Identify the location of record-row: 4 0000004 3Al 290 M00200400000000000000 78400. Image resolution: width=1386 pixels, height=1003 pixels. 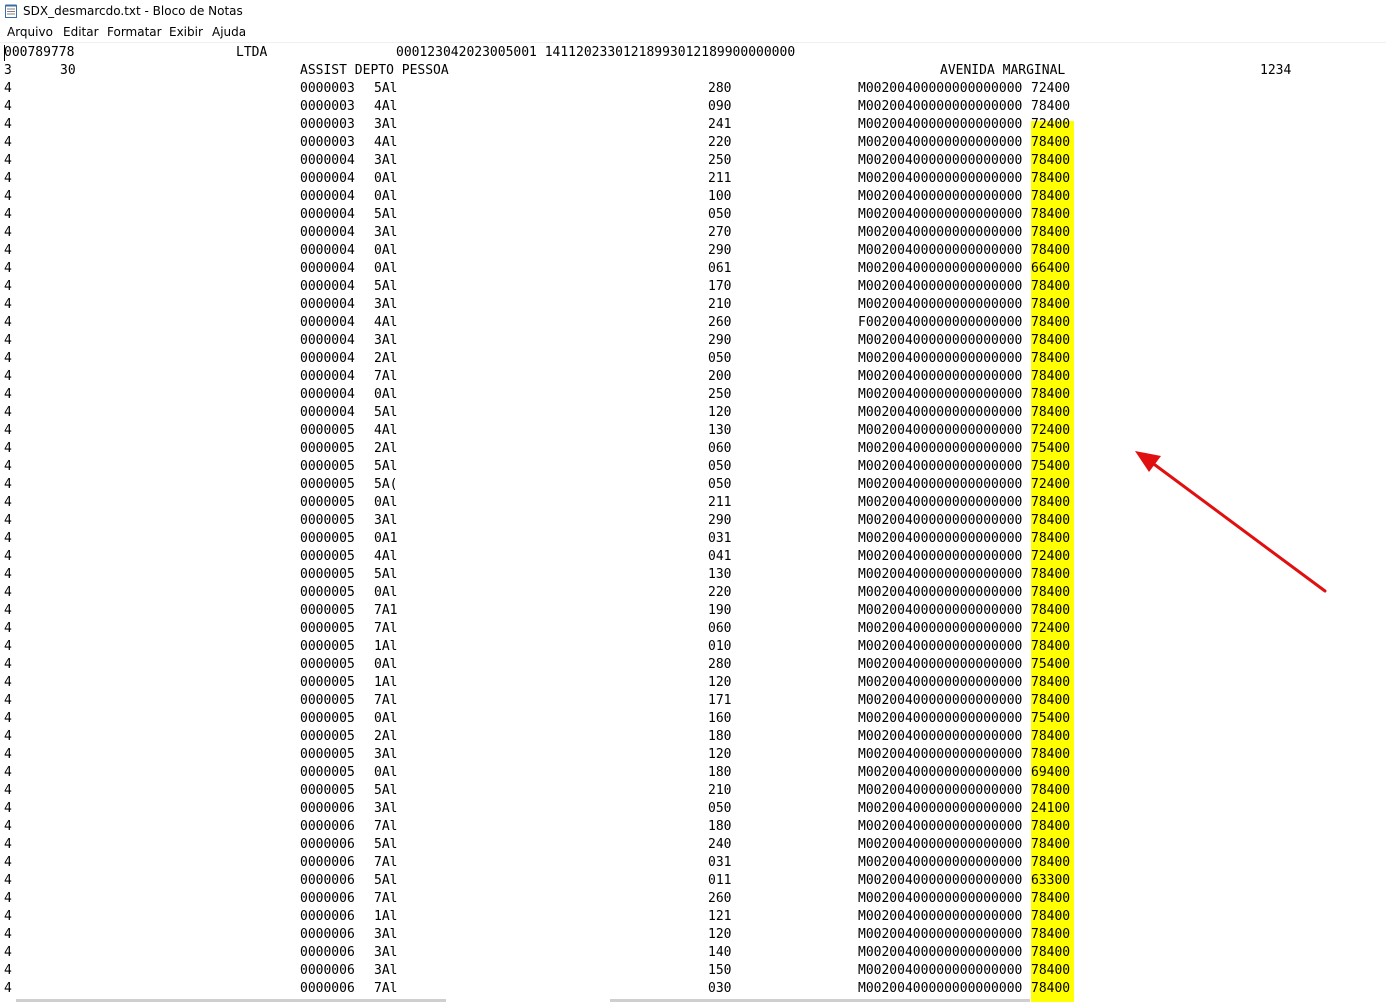
(693, 341).